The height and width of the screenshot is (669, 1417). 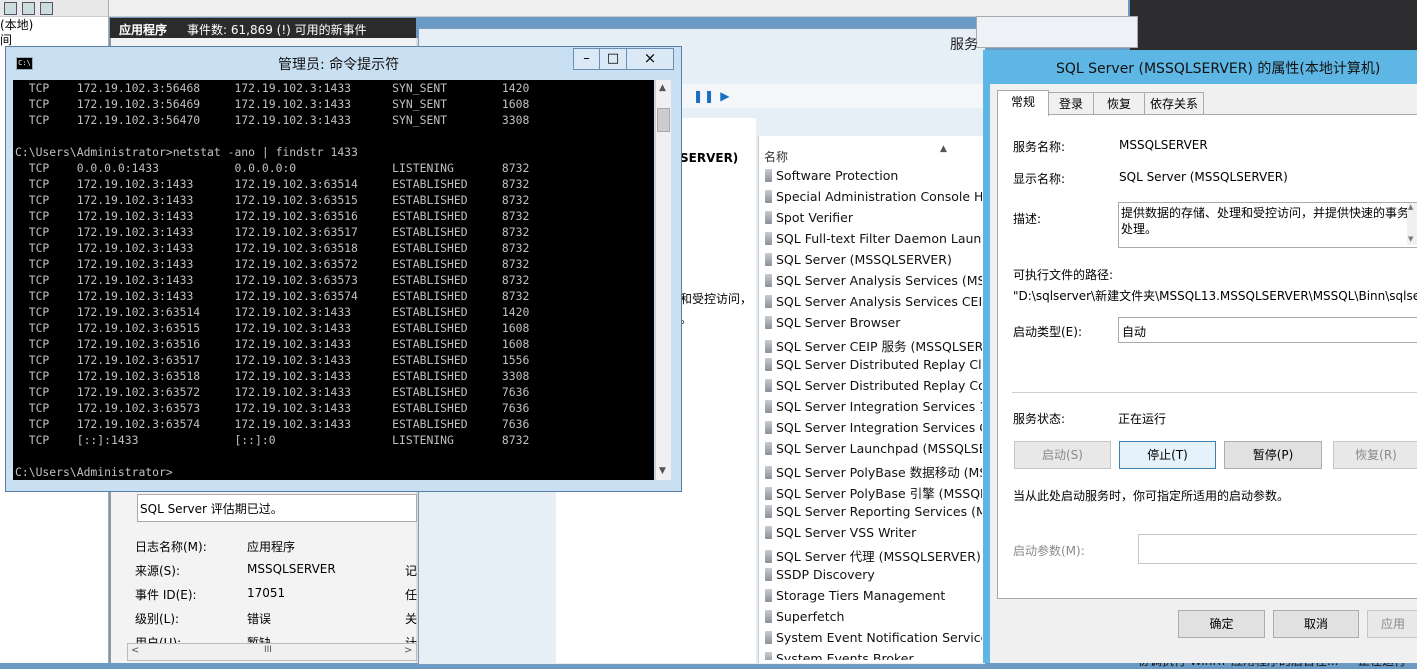 I want to click on service-row: SQL Server PolyBase 引擎 (MSSQLSERVER), so click(x=873, y=492).